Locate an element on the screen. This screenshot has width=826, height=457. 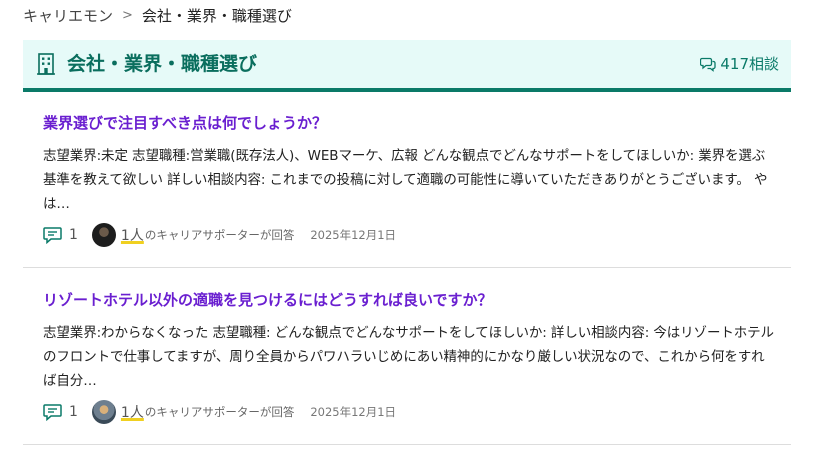
consult-count: 417相談 is located at coordinates (739, 64).